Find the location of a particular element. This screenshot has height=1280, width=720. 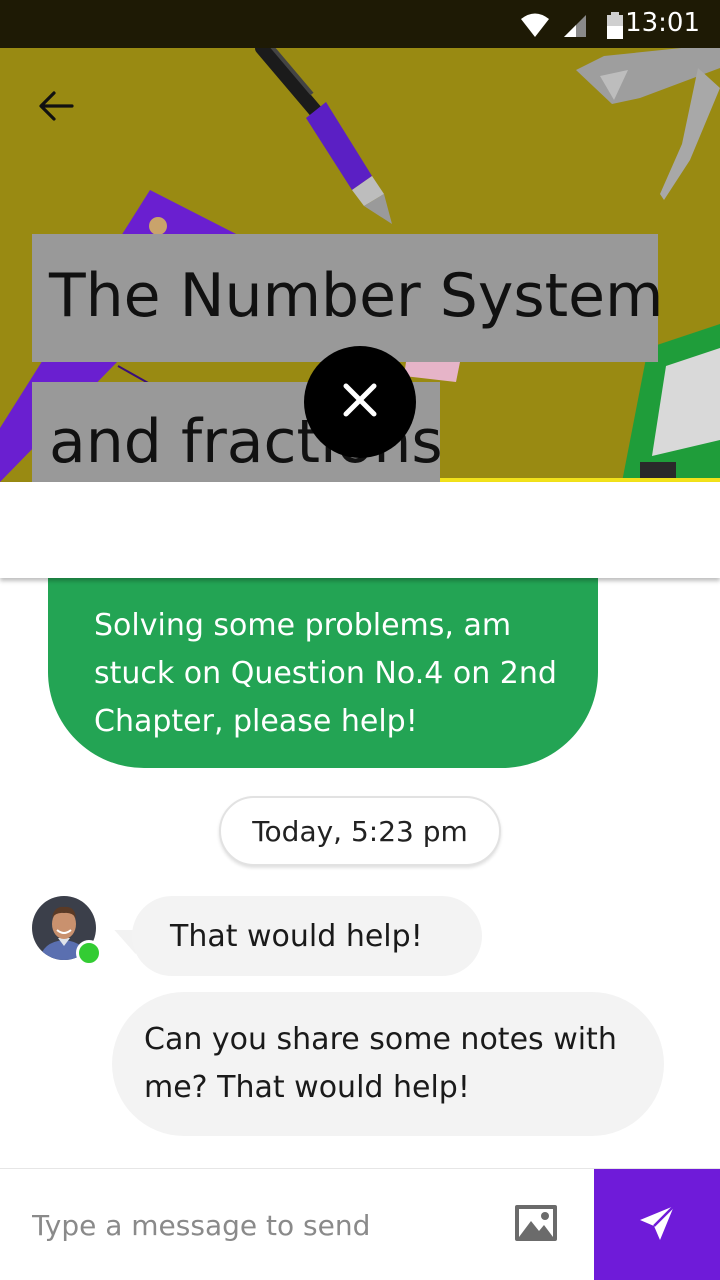

close-button is located at coordinates (360, 402).